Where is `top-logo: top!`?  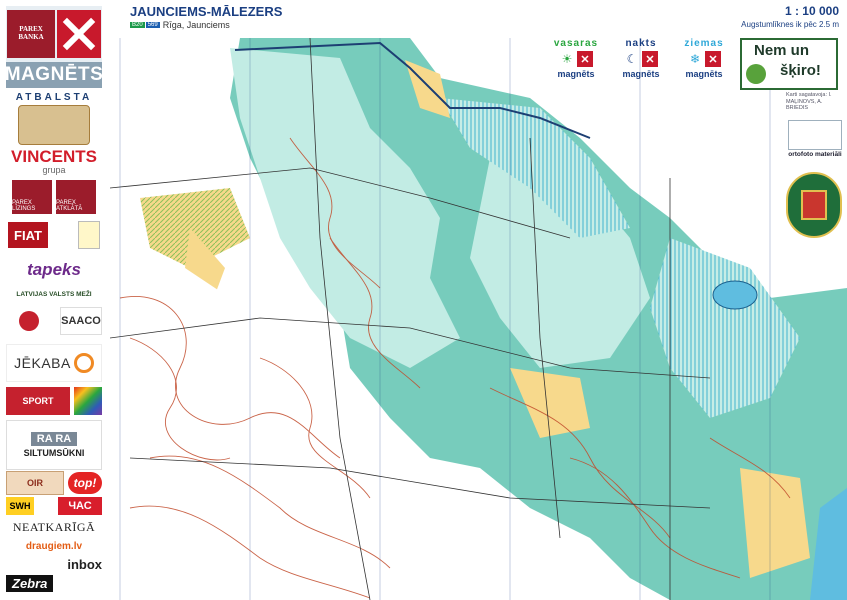
top-logo: top! is located at coordinates (85, 483).